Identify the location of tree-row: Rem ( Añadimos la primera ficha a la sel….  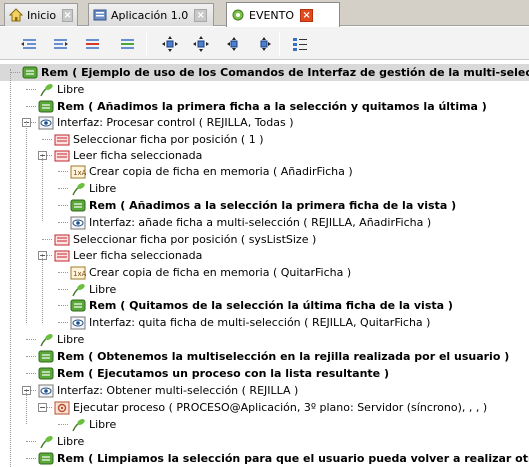
(264, 106).